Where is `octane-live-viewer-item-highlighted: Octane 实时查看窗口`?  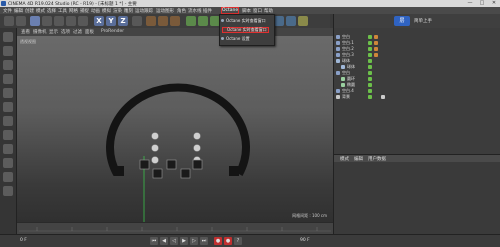 octane-live-viewer-item-highlighted: Octane 实时查看窗口 is located at coordinates (245, 30).